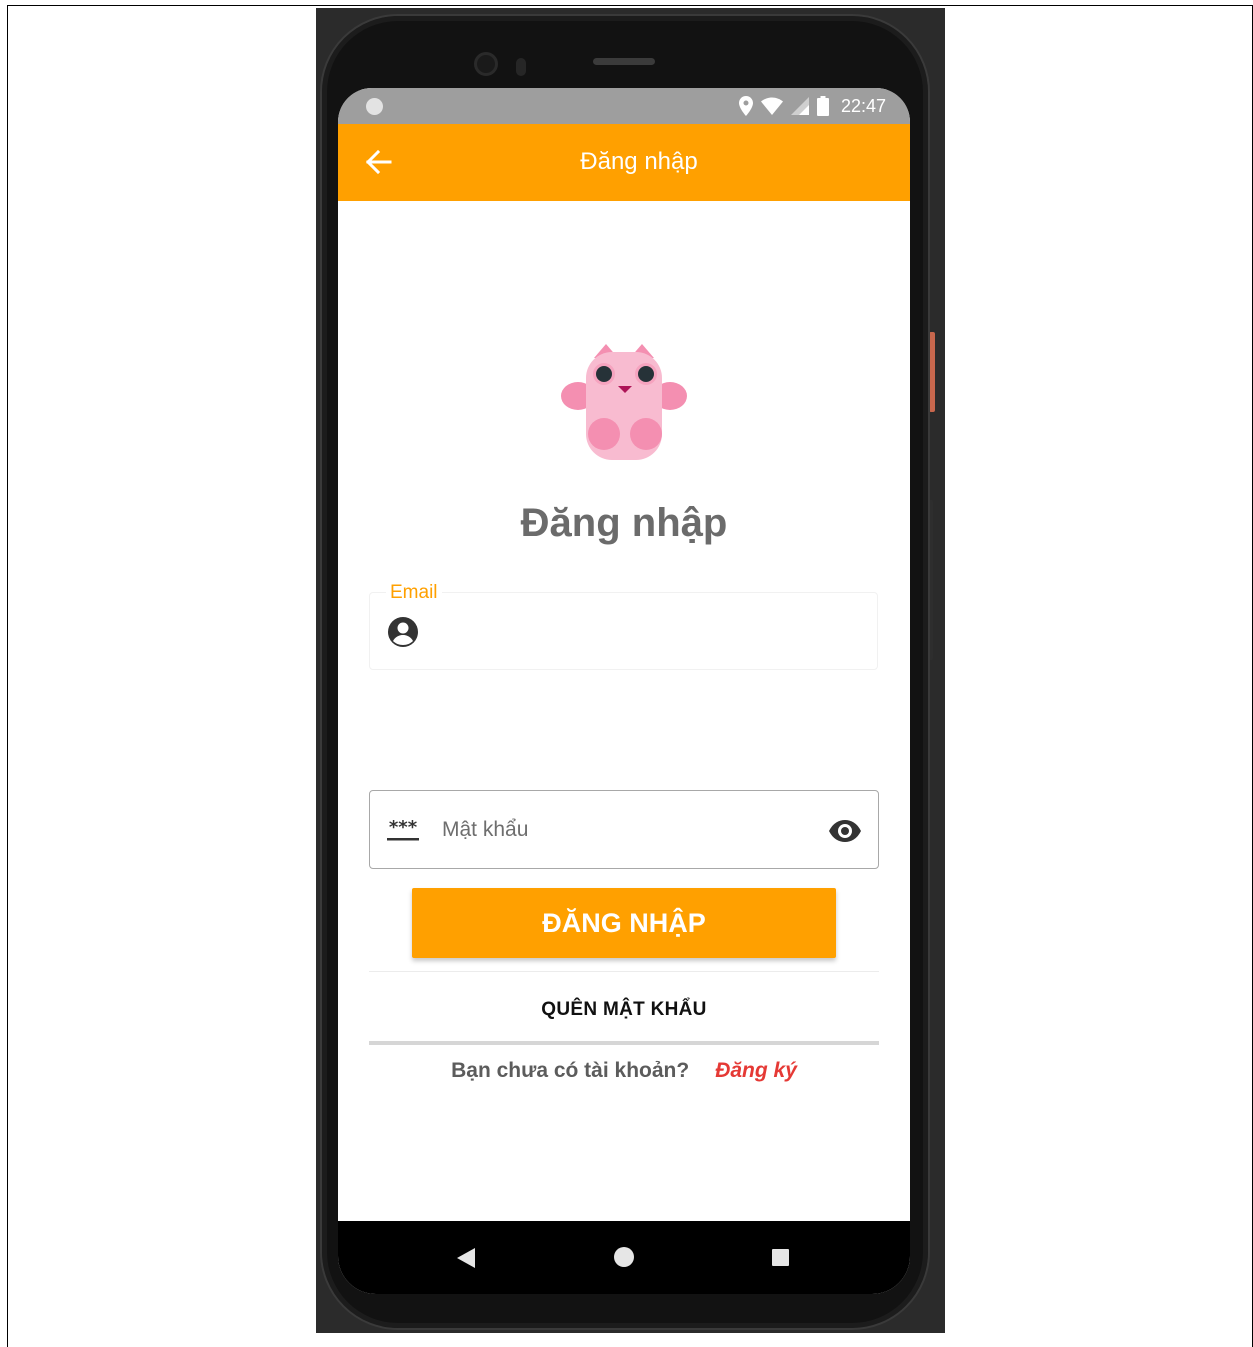 This screenshot has width=1253, height=1347. Describe the element at coordinates (624, 923) in the screenshot. I see `login-button: ĐĂNG NHẬP` at that location.